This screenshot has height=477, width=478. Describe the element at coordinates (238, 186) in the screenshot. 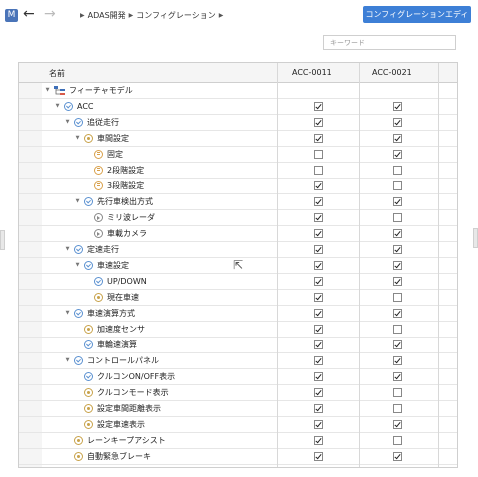

I see `table-row: 3段階設定` at that location.